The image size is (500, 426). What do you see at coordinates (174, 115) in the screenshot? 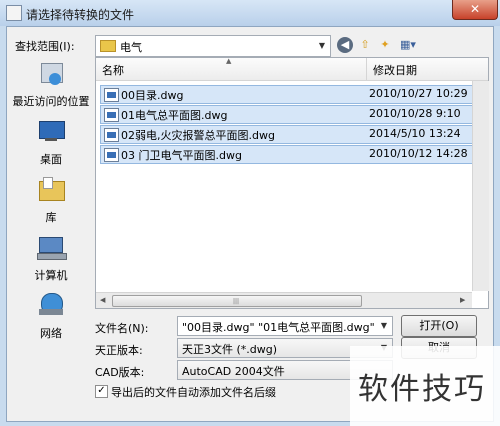
I see `file-name: 01电气总平面图.dwg` at bounding box center [174, 115].